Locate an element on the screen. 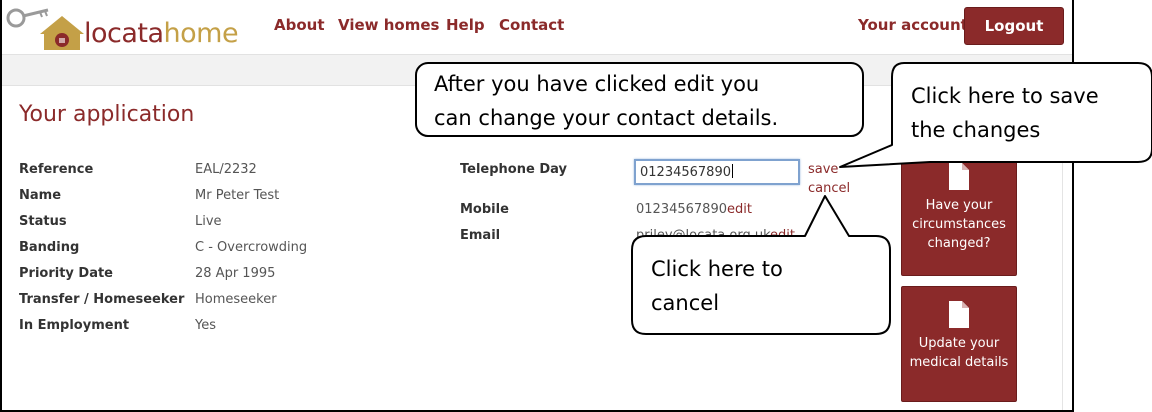 The width and height of the screenshot is (1152, 412). callout-save-text: Click here to save the changes is located at coordinates (1026, 113).